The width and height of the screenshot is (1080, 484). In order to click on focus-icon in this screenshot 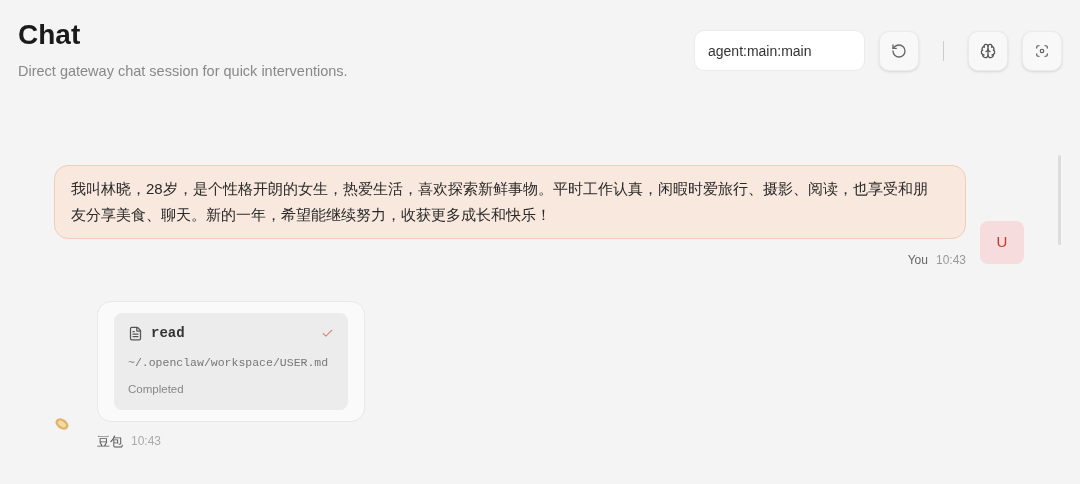, I will do `click(1042, 50)`.